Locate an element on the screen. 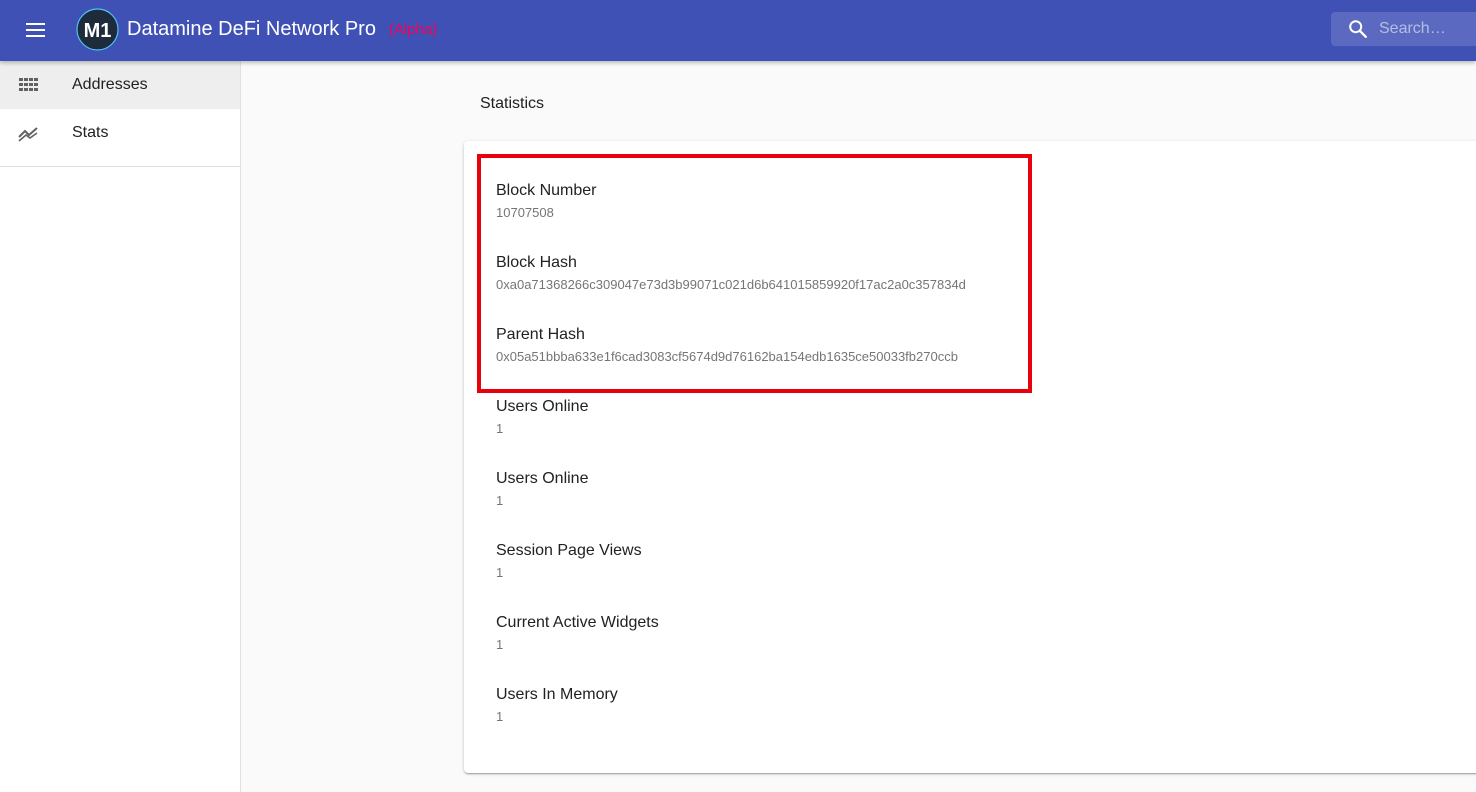 The height and width of the screenshot is (792, 1476). search-input is located at coordinates (1426, 29).